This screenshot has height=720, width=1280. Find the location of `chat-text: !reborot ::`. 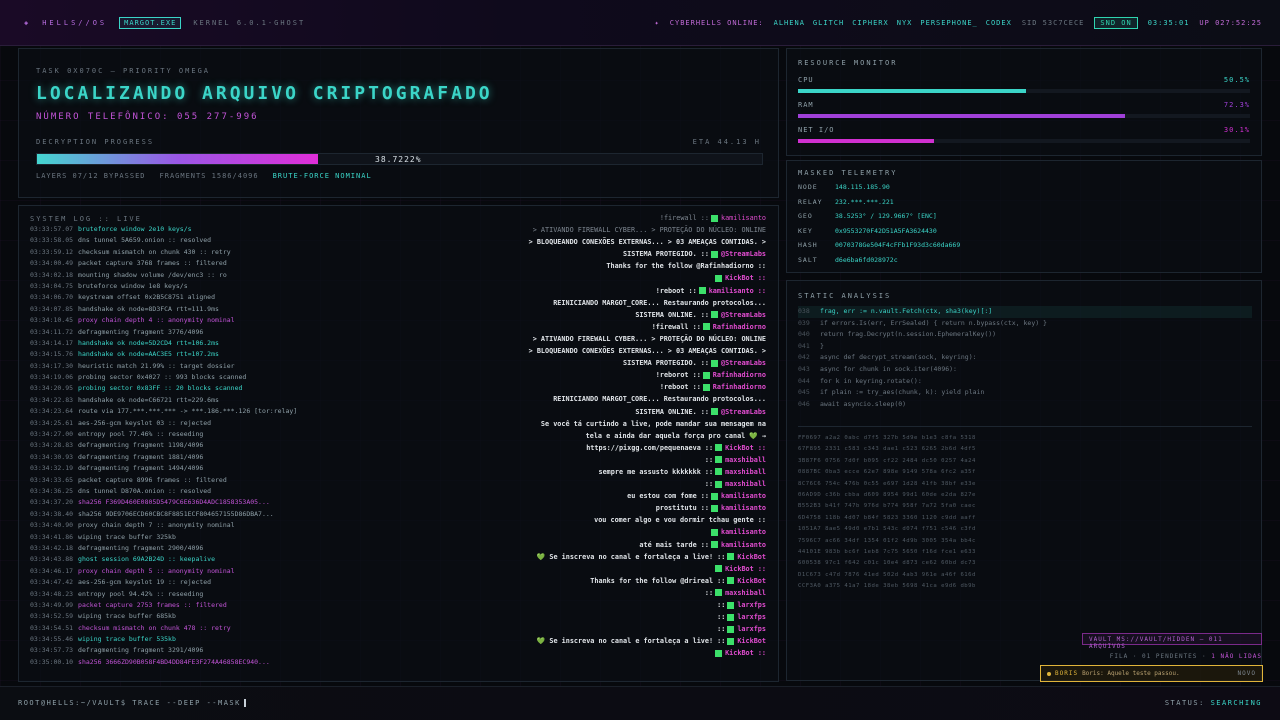

chat-text: !reborot :: is located at coordinates (678, 375).